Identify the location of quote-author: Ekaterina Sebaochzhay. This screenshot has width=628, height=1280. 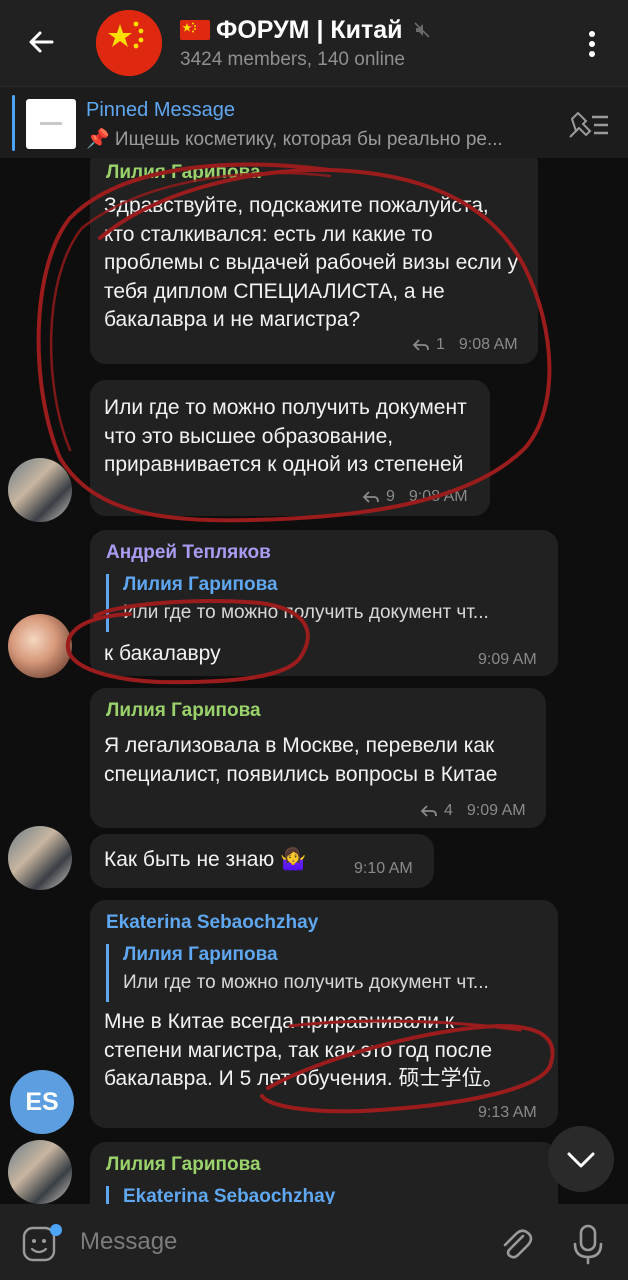
(229, 1195).